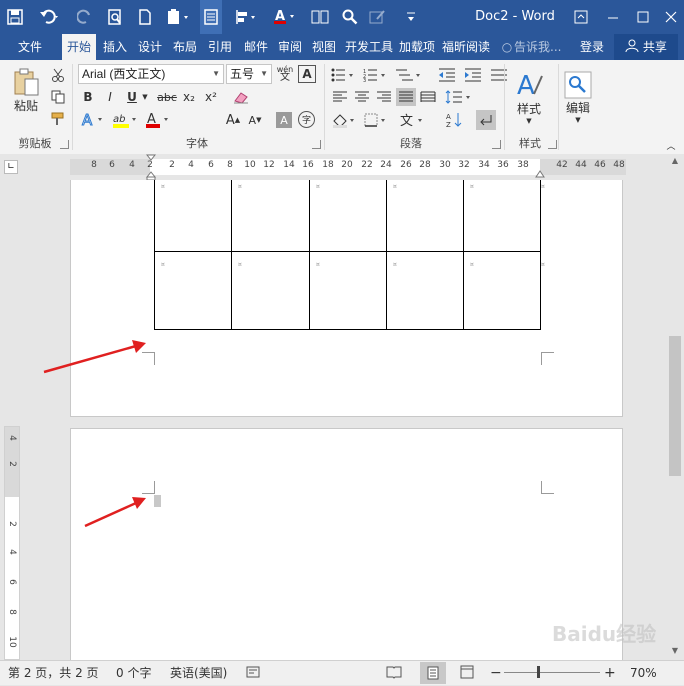  What do you see at coordinates (15, 17) in the screenshot?
I see `save-icon` at bounding box center [15, 17].